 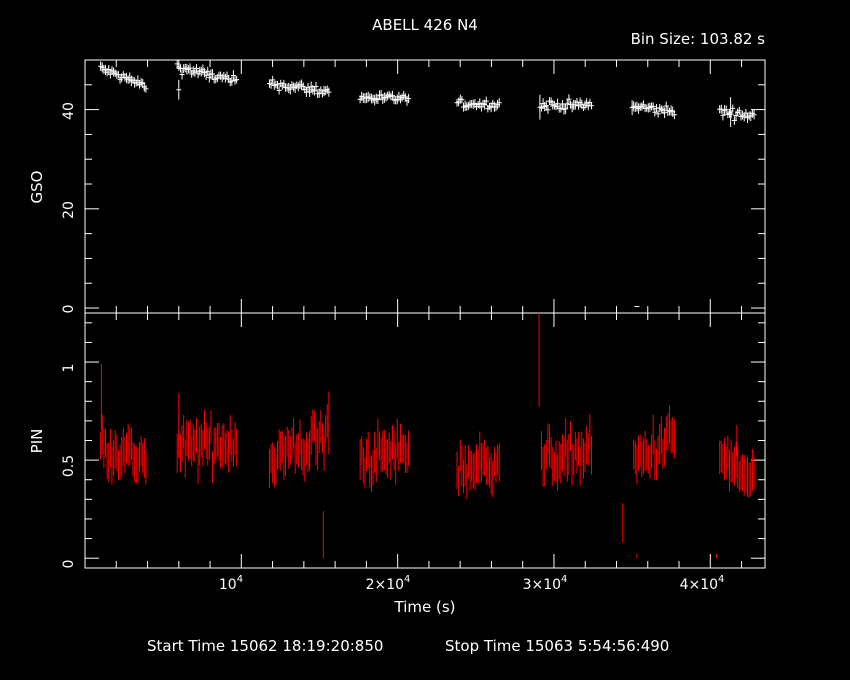 I want to click on bin-size-label: Bin Size: 103.82 s, so click(x=698, y=39).